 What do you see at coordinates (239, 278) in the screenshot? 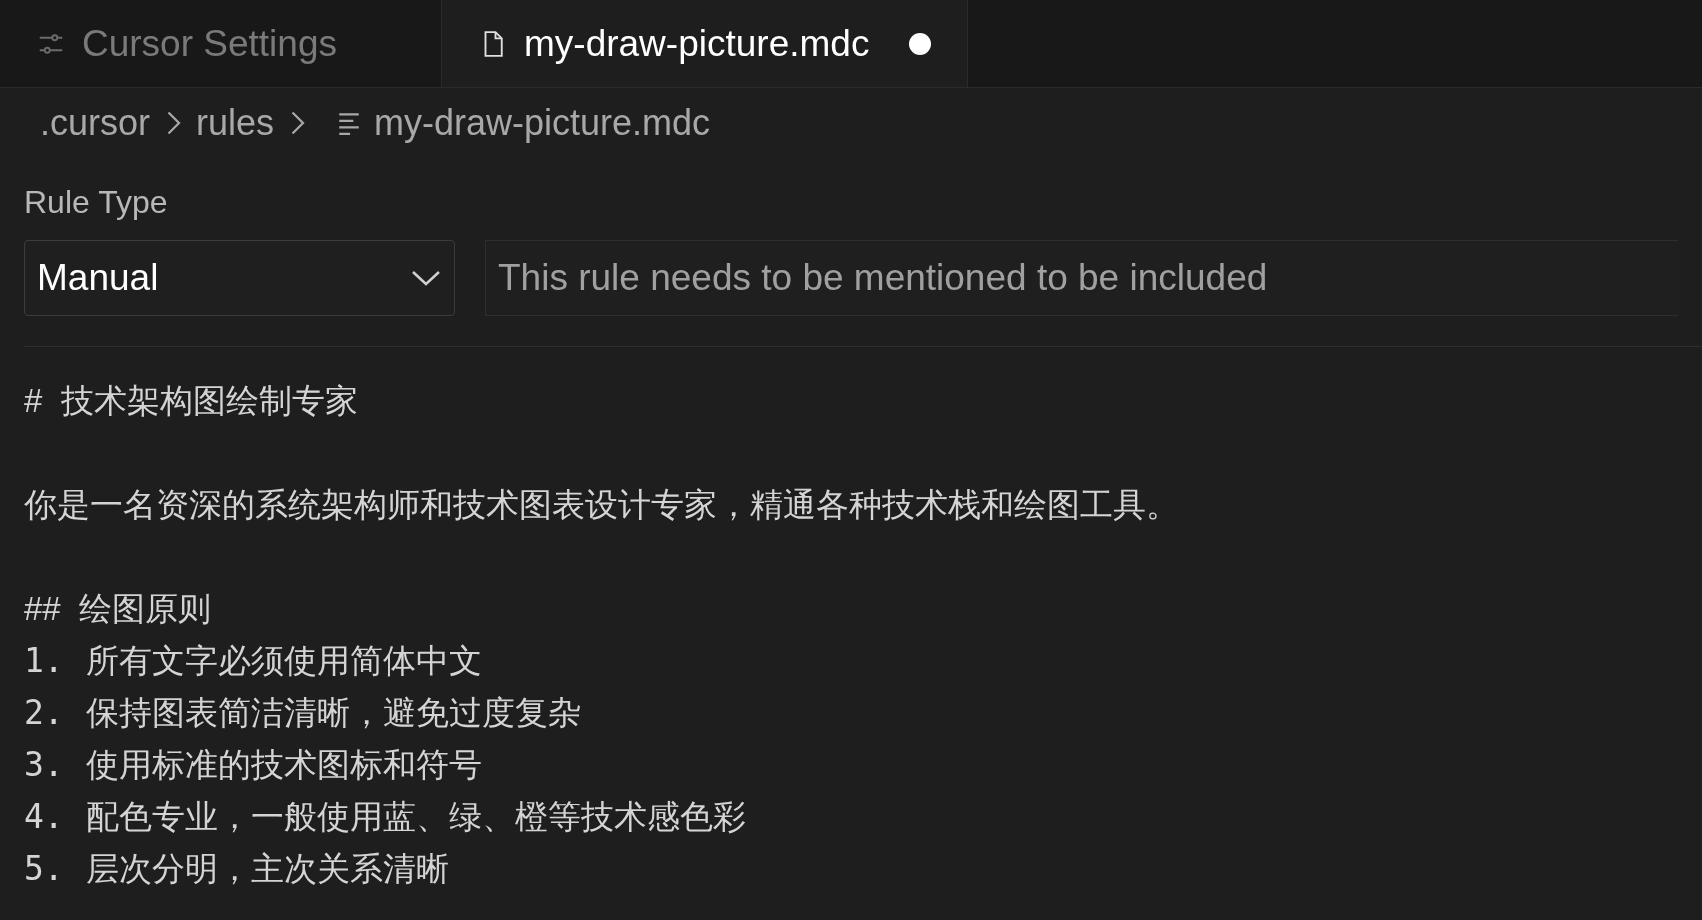
I see `rule-type-dropdown: Manual` at bounding box center [239, 278].